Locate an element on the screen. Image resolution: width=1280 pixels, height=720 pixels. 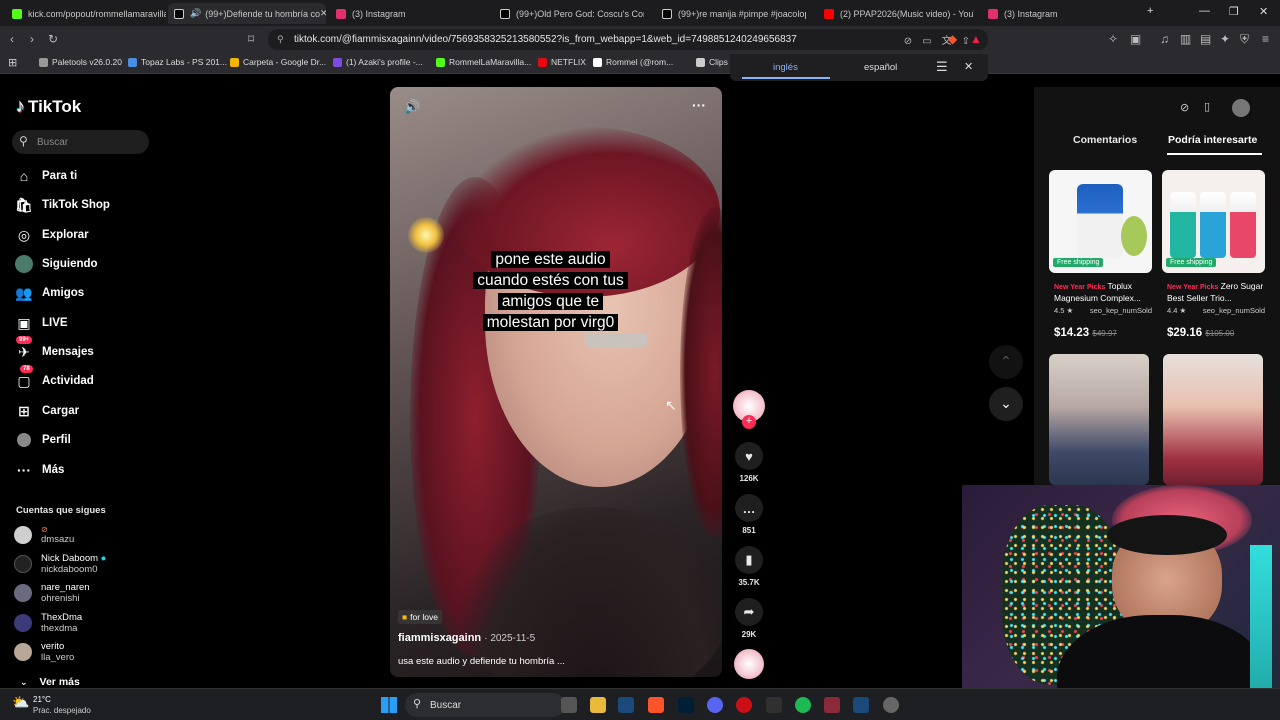
spotify-icon is located at coordinates (803, 705).